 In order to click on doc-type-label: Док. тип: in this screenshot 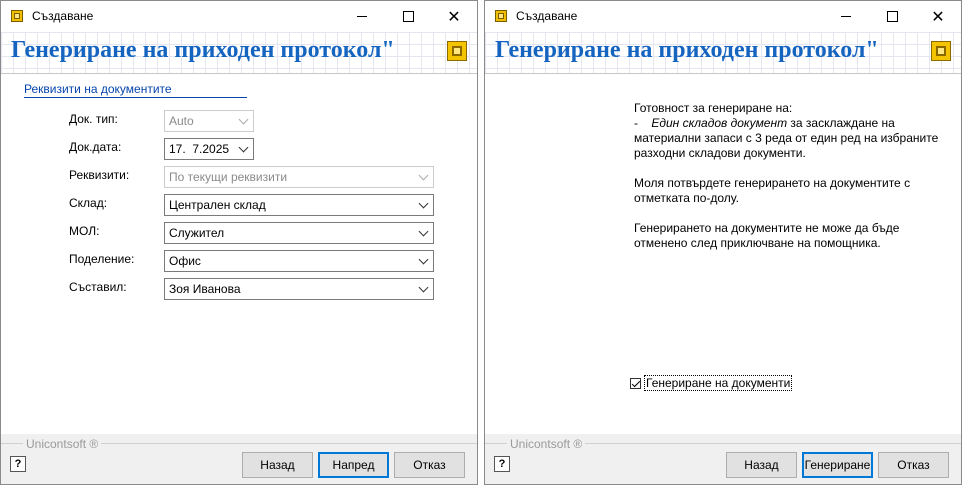, I will do `click(93, 119)`.